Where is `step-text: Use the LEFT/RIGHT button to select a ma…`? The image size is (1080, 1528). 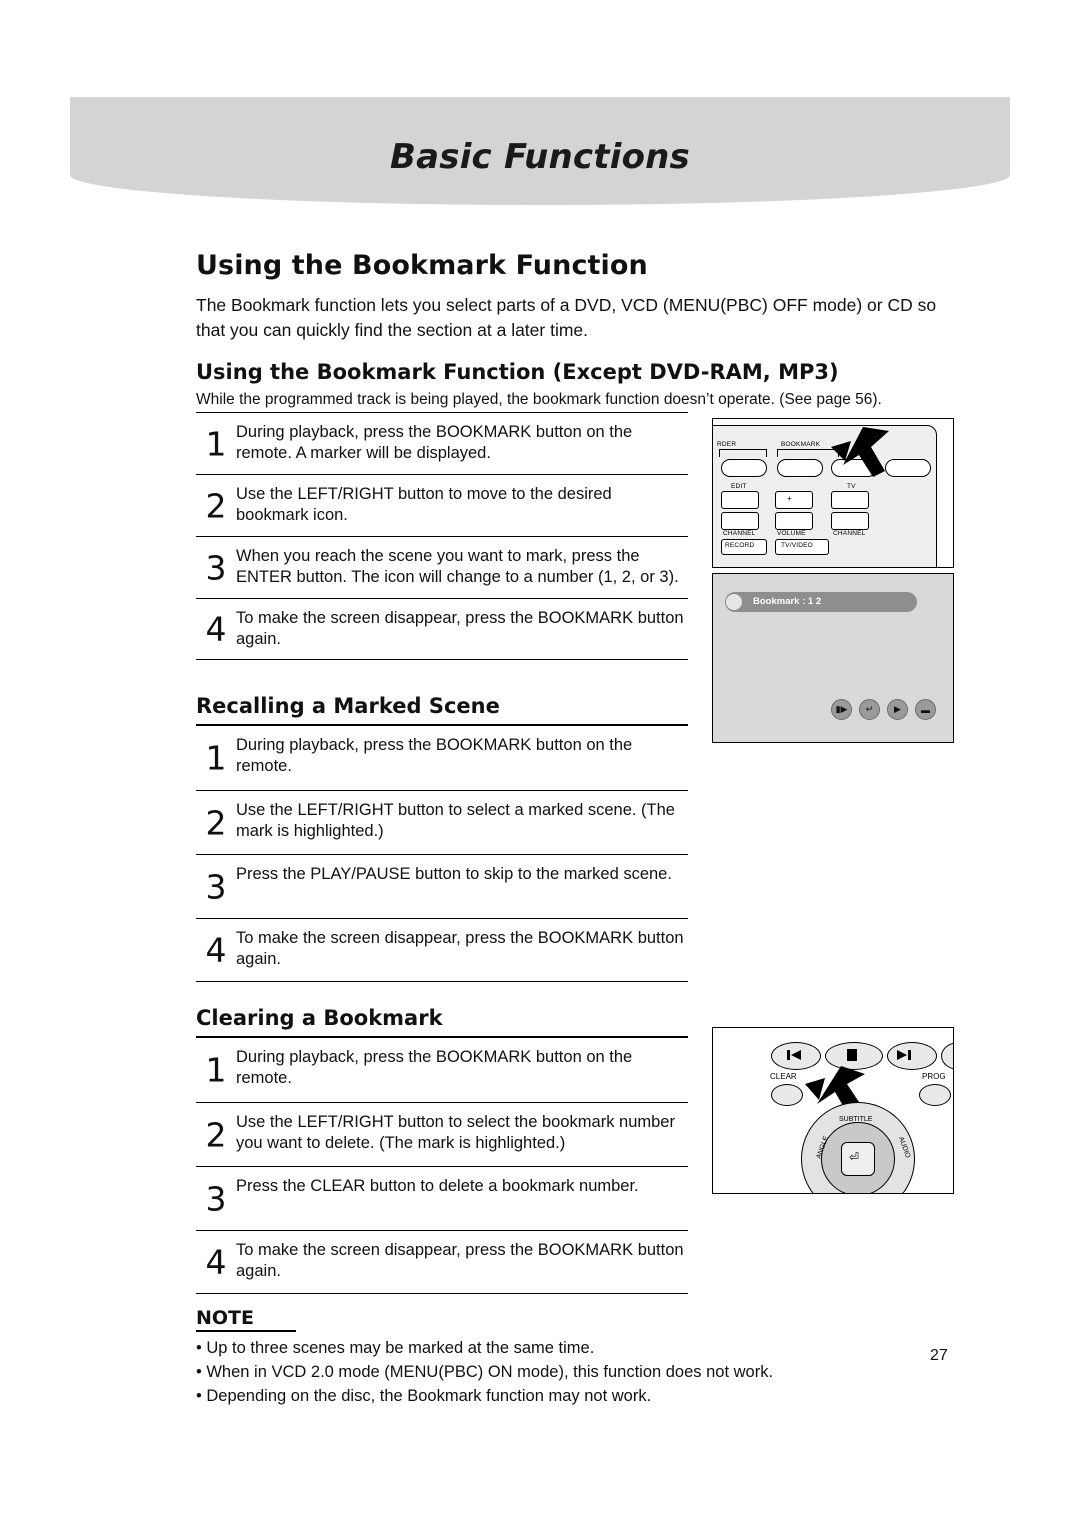
step-text: Use the LEFT/RIGHT button to select a ma… is located at coordinates (455, 820).